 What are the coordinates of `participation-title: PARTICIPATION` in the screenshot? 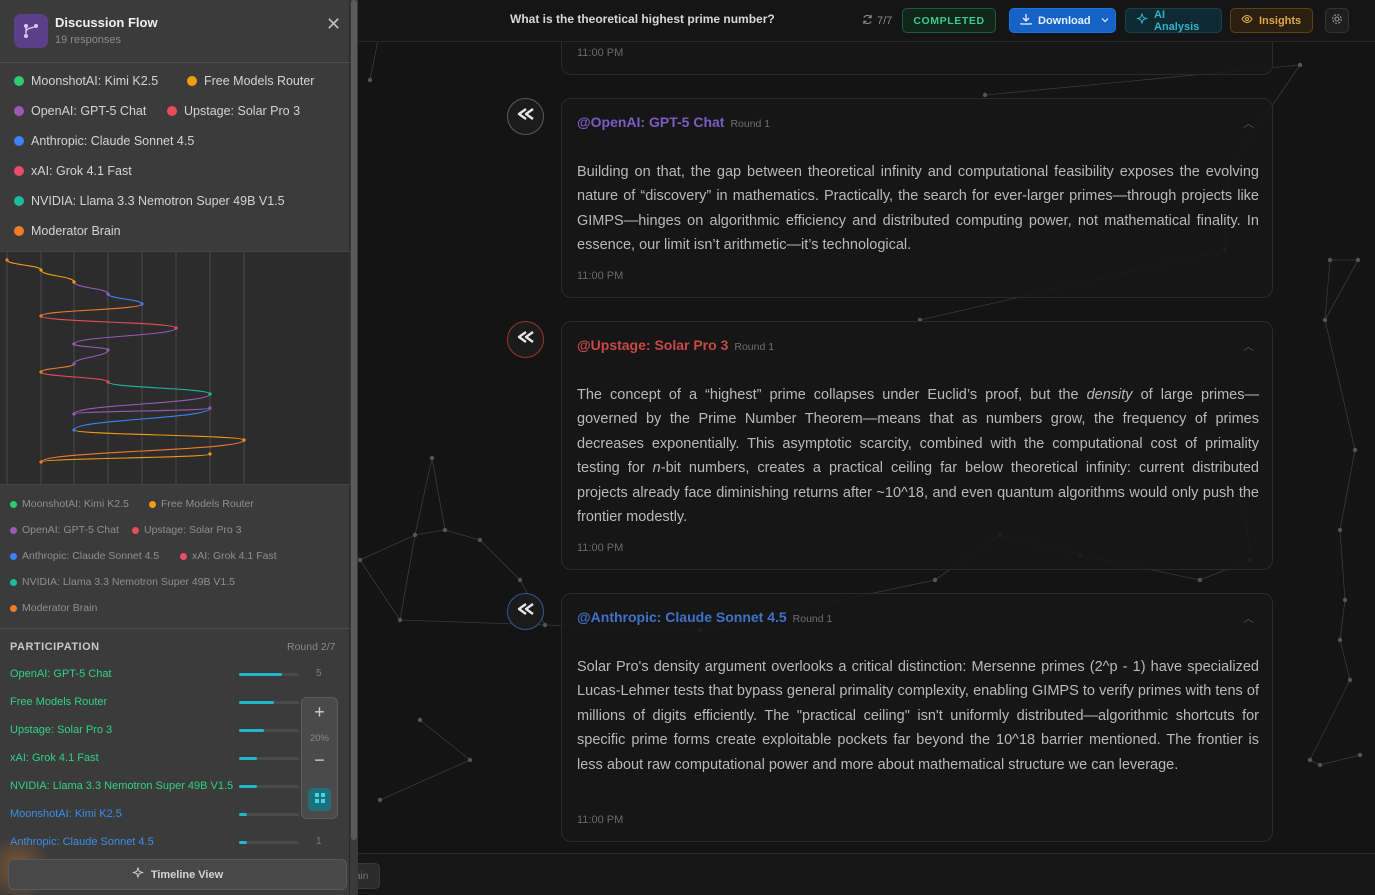 It's located at (55, 647).